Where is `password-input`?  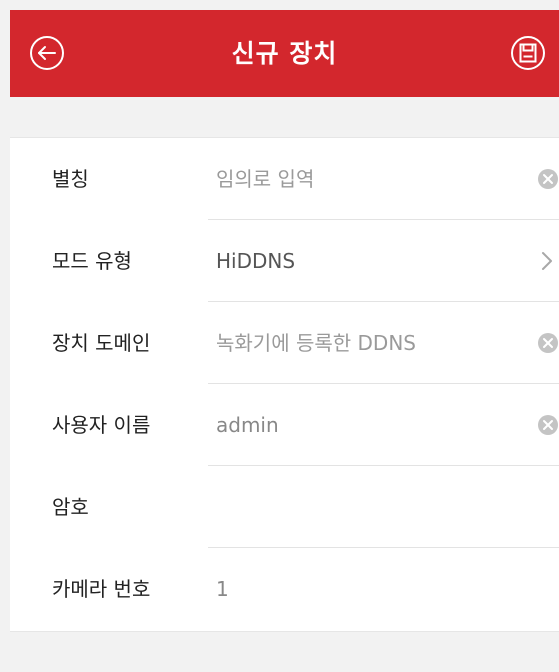
password-input is located at coordinates (366, 507).